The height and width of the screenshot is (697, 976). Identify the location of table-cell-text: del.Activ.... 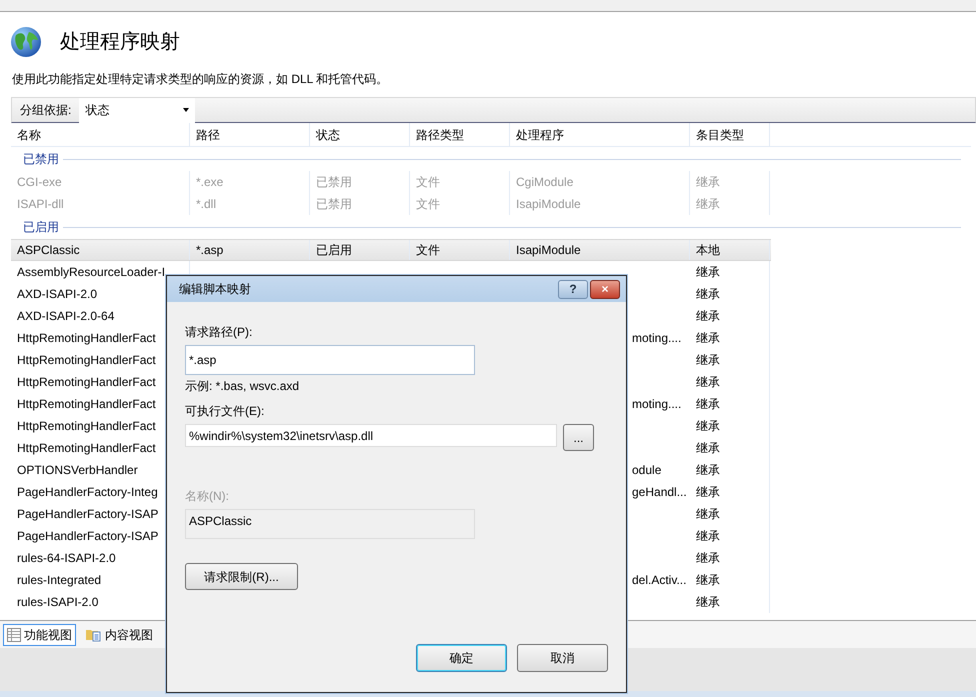
(659, 580).